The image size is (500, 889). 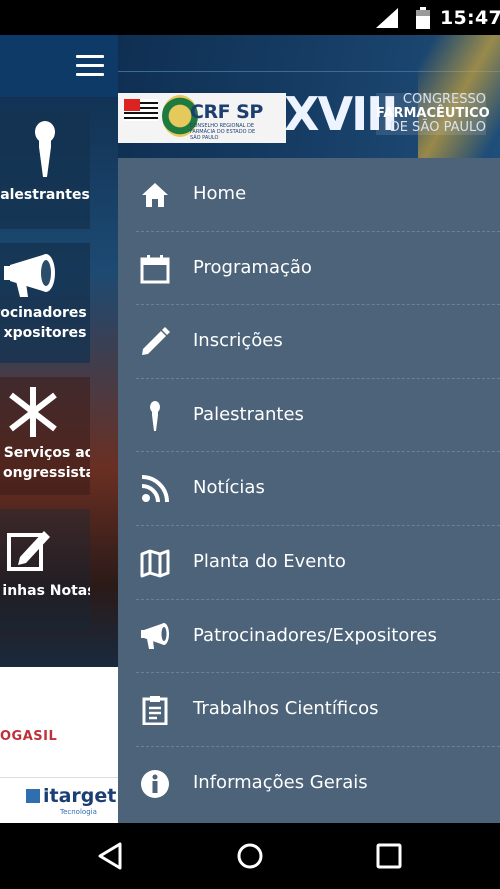 What do you see at coordinates (155, 489) in the screenshot?
I see `rss-icon` at bounding box center [155, 489].